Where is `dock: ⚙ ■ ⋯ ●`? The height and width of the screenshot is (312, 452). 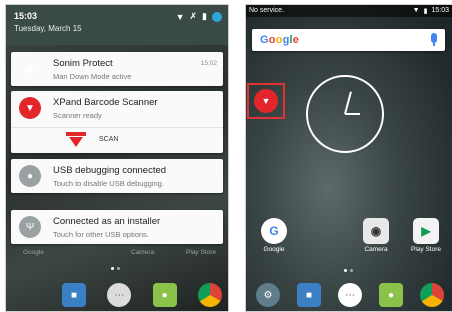
dock: ⚙ ■ ⋯ ● is located at coordinates (350, 295).